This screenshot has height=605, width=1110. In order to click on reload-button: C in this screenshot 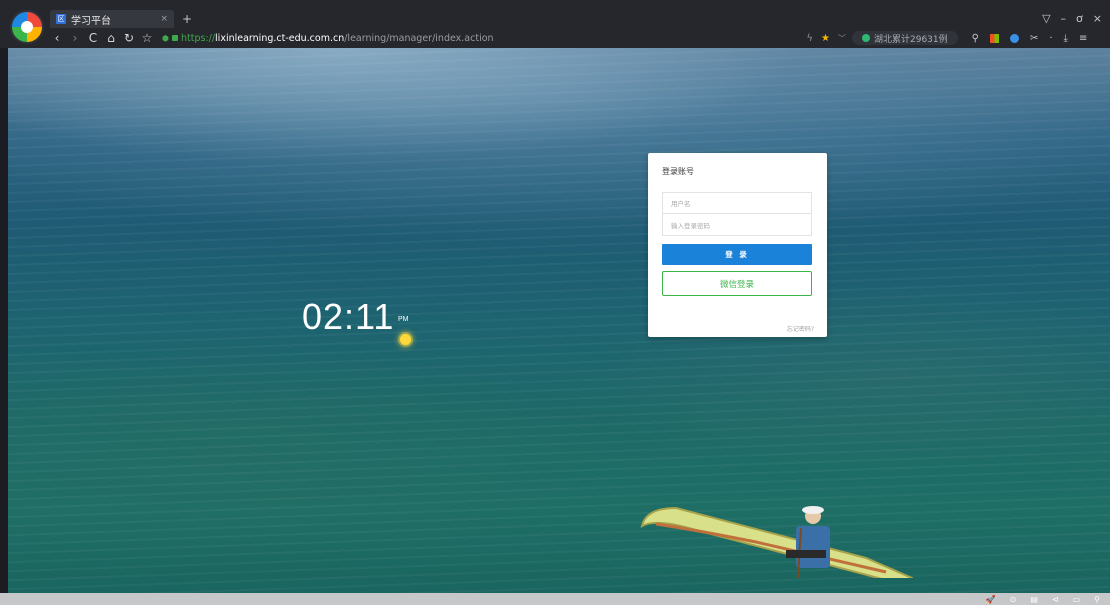, I will do `click(93, 38)`.